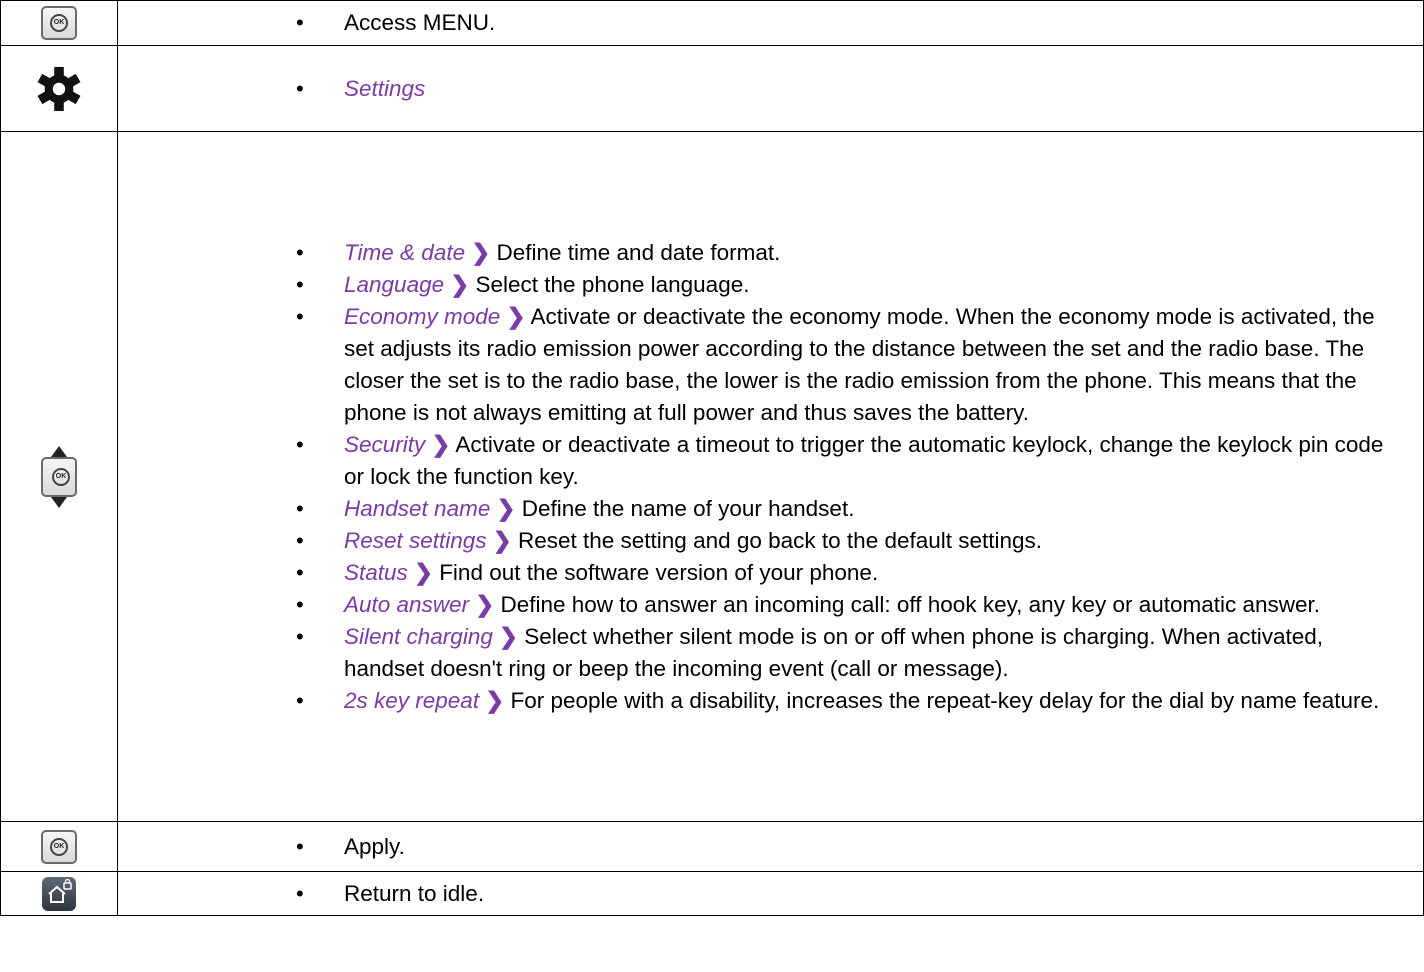 The image size is (1424, 972). Describe the element at coordinates (760, 847) in the screenshot. I see `list-item: Apply.` at that location.